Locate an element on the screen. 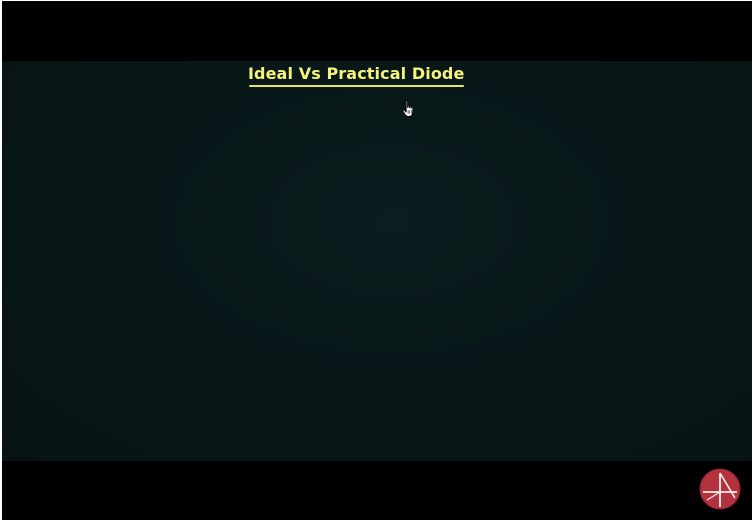 This screenshot has width=756, height=523. channel-logo-icon is located at coordinates (720, 489).